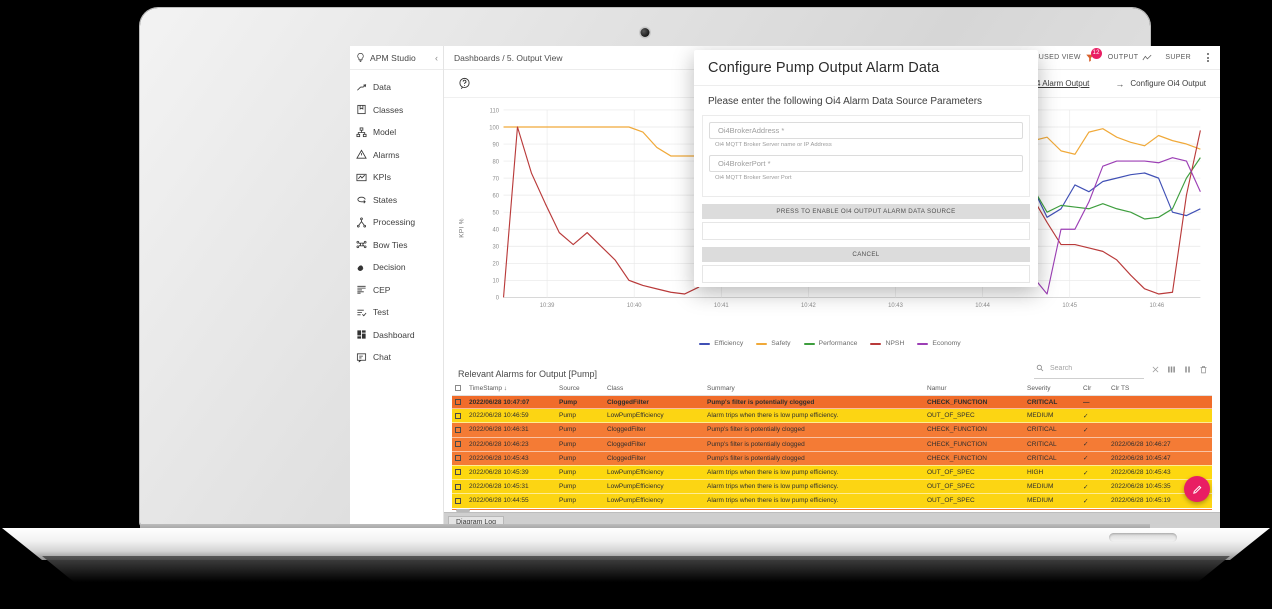 Image resolution: width=1272 pixels, height=609 pixels. What do you see at coordinates (1208, 57) in the screenshot?
I see `more-vertical-icon` at bounding box center [1208, 57].